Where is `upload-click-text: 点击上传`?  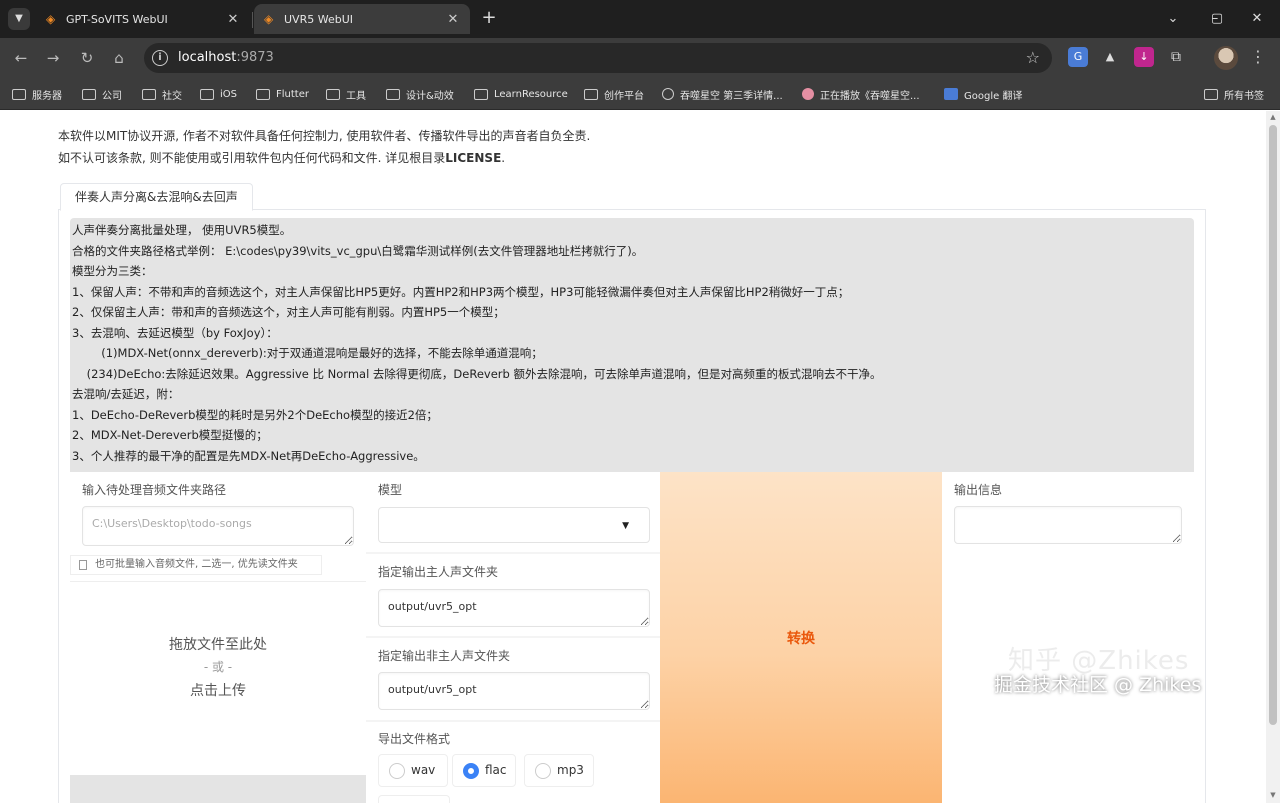 upload-click-text: 点击上传 is located at coordinates (218, 691).